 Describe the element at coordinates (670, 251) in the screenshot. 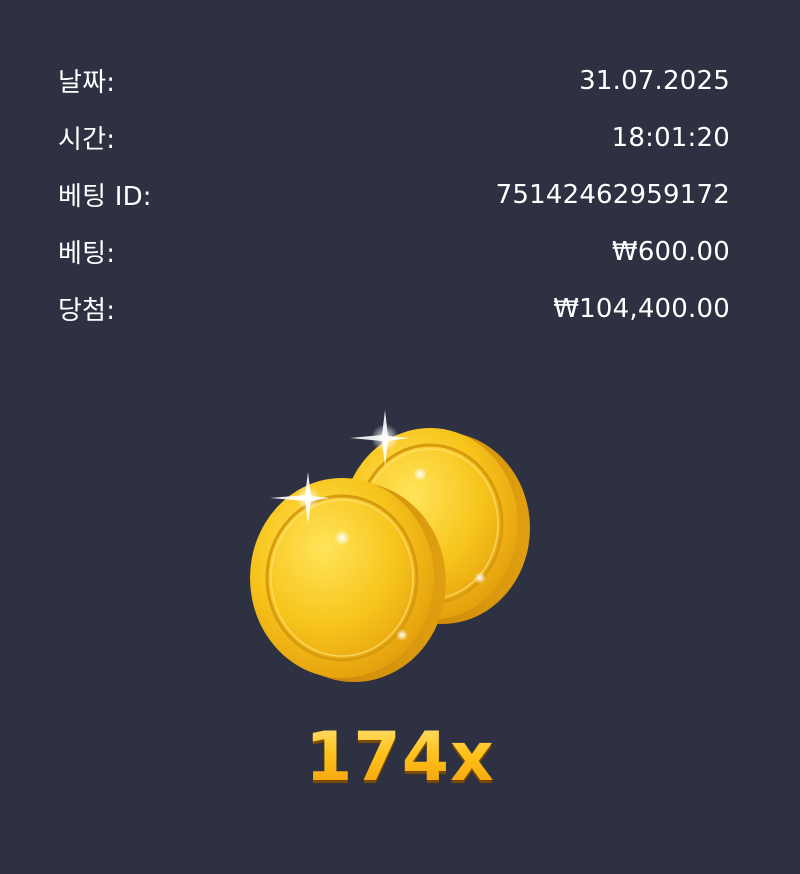

I see `bet-amount-value: ₩600.00` at that location.